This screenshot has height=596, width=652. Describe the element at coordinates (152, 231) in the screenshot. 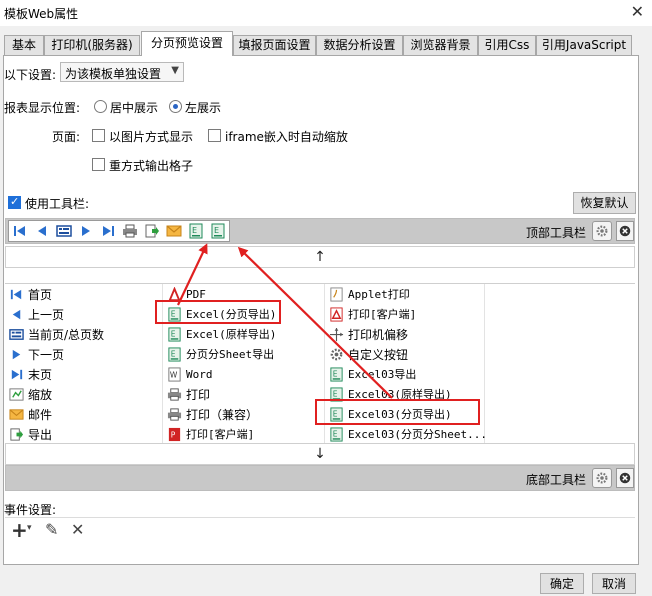

I see `export-icon` at that location.